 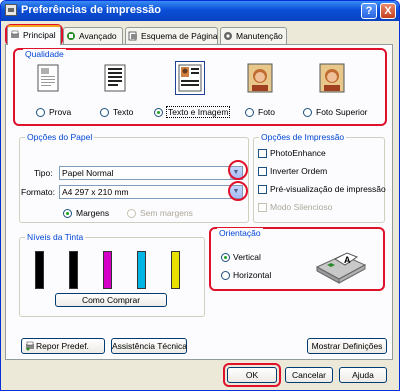 I want to click on orientacao-title: Orientação, so click(x=240, y=233).